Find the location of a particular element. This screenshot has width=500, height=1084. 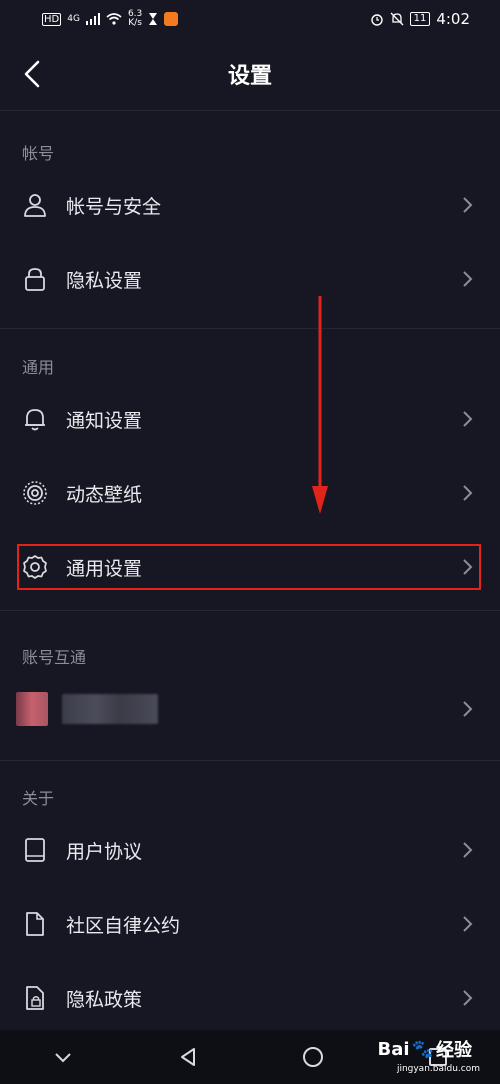

bell-icon is located at coordinates (35, 420).